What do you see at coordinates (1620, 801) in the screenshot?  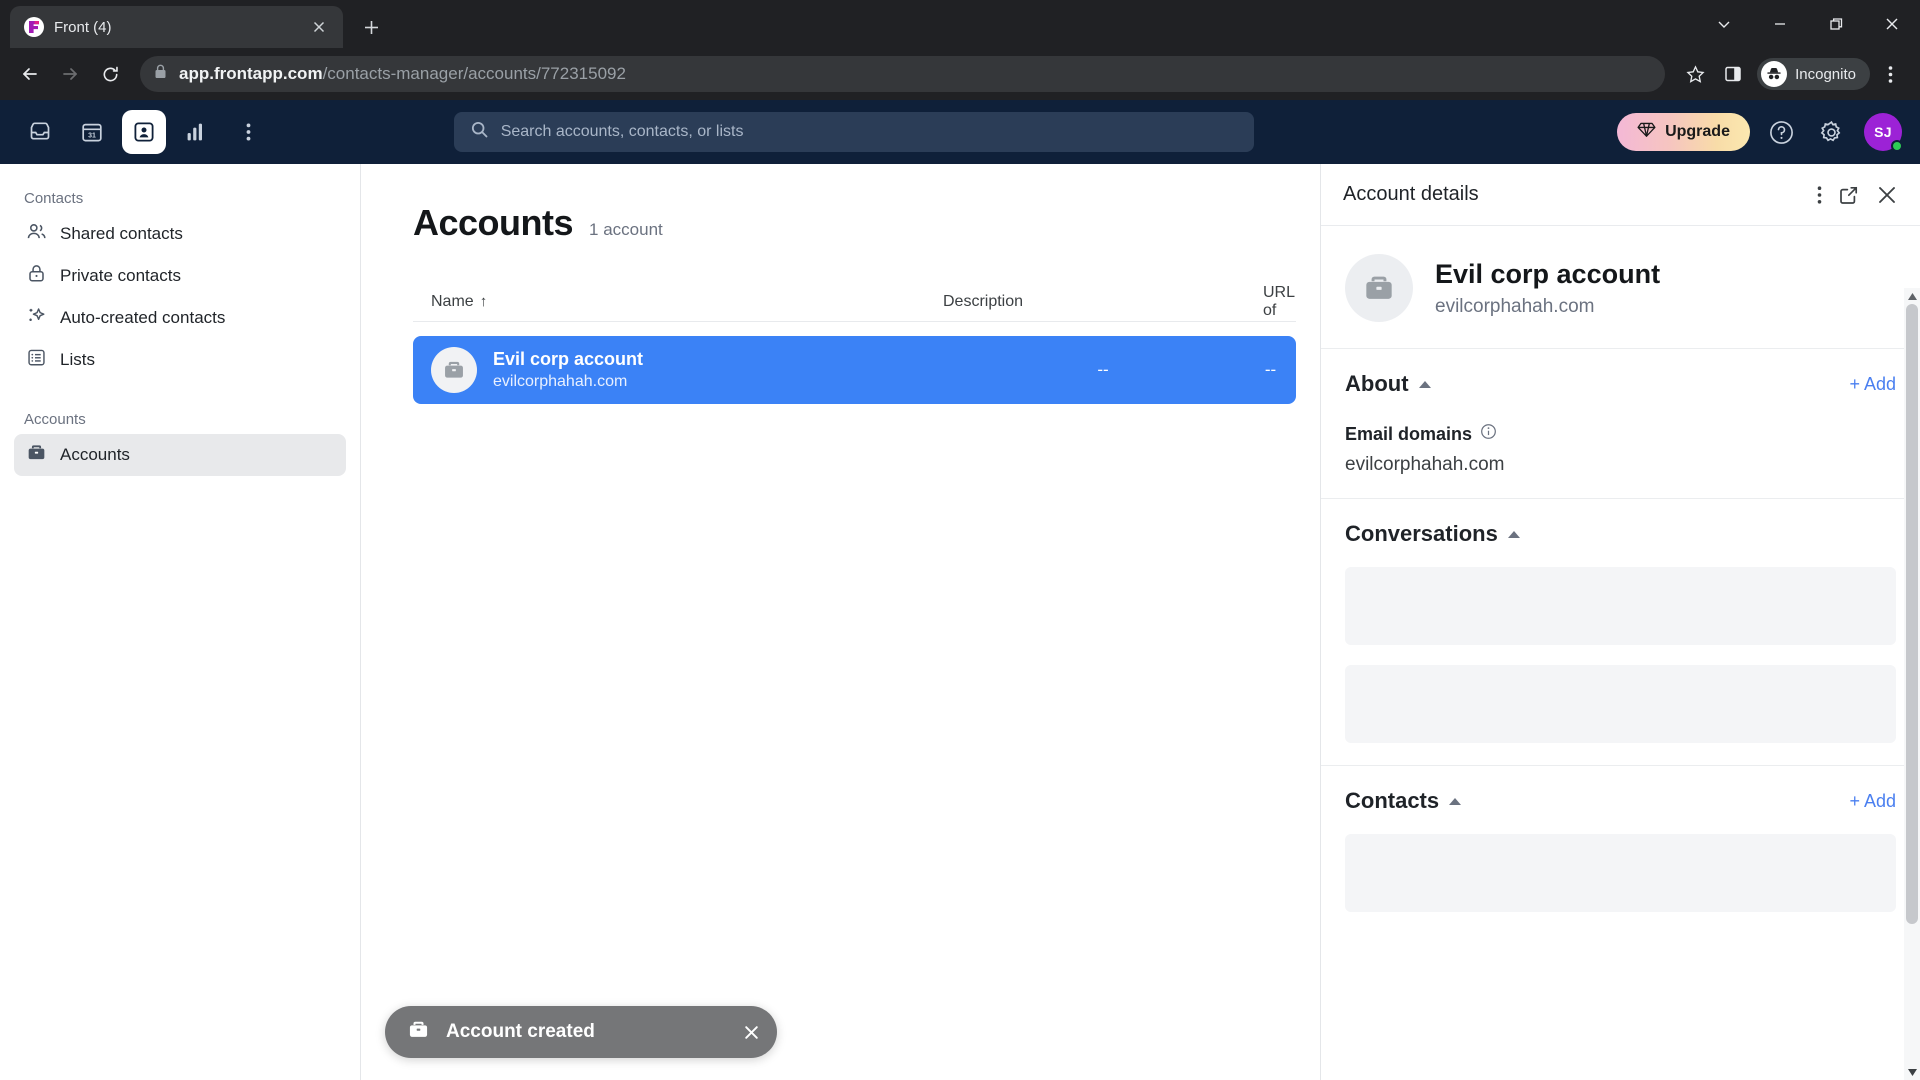 I see `section-contacts-header: Contacts + Add` at bounding box center [1620, 801].